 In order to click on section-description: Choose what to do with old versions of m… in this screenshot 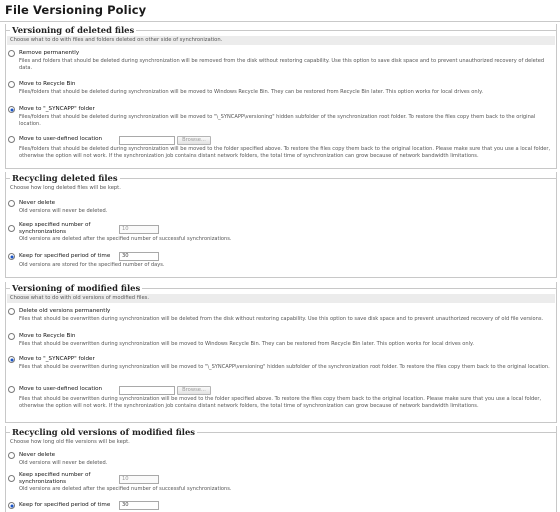, I will do `click(281, 298)`.